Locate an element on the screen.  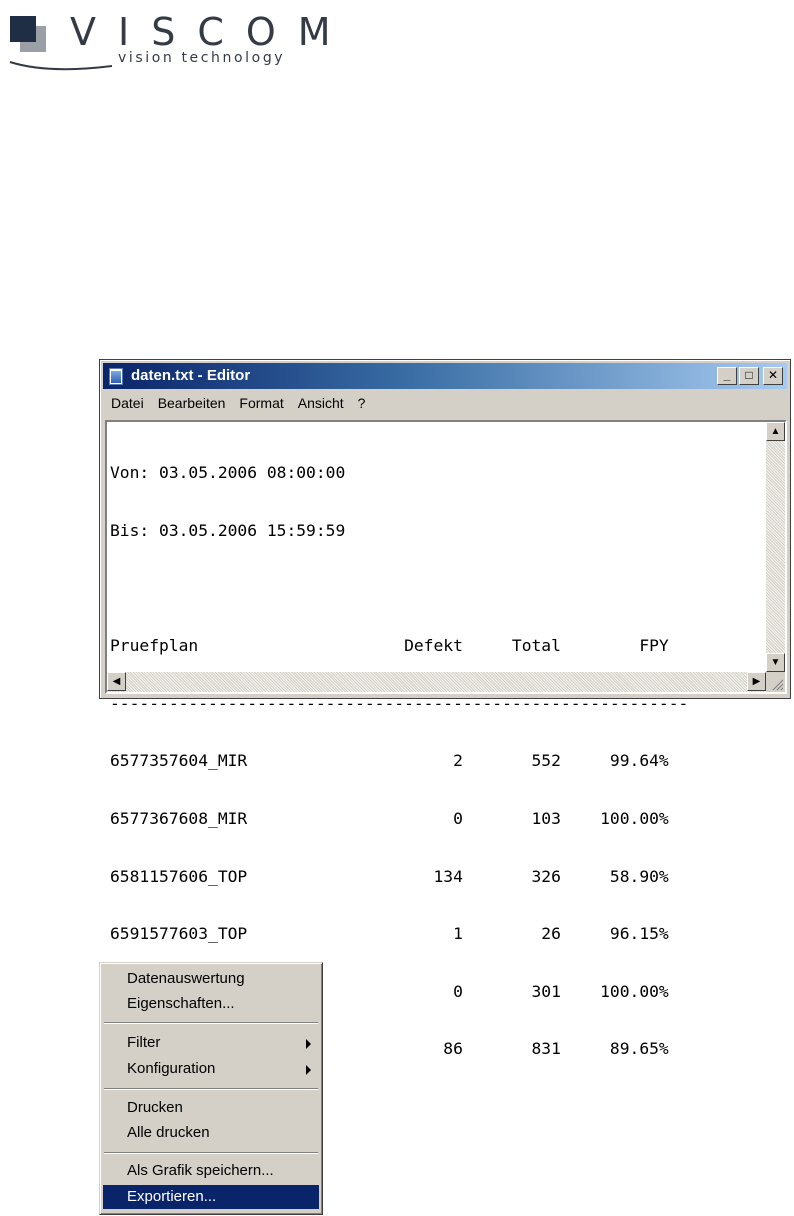
window-title: daten.txt - Editor is located at coordinates (191, 375).